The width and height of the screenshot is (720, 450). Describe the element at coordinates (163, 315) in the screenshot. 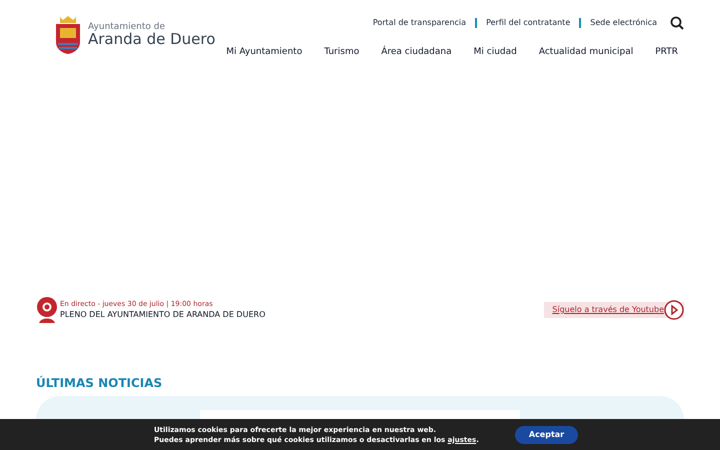

I see `live-title: PLENO DEL AYUNTAMIENTO DE ARANDA DE DUERO` at that location.